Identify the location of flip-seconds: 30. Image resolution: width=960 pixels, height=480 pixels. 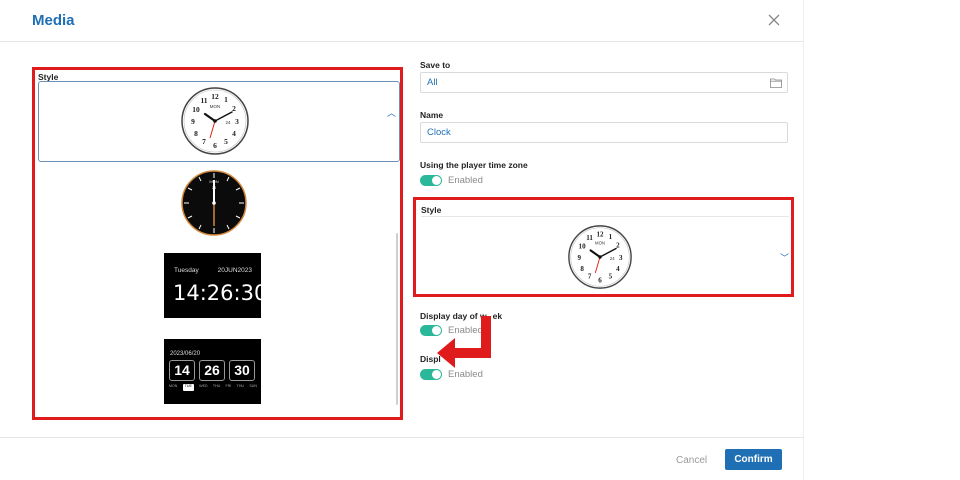
(242, 370).